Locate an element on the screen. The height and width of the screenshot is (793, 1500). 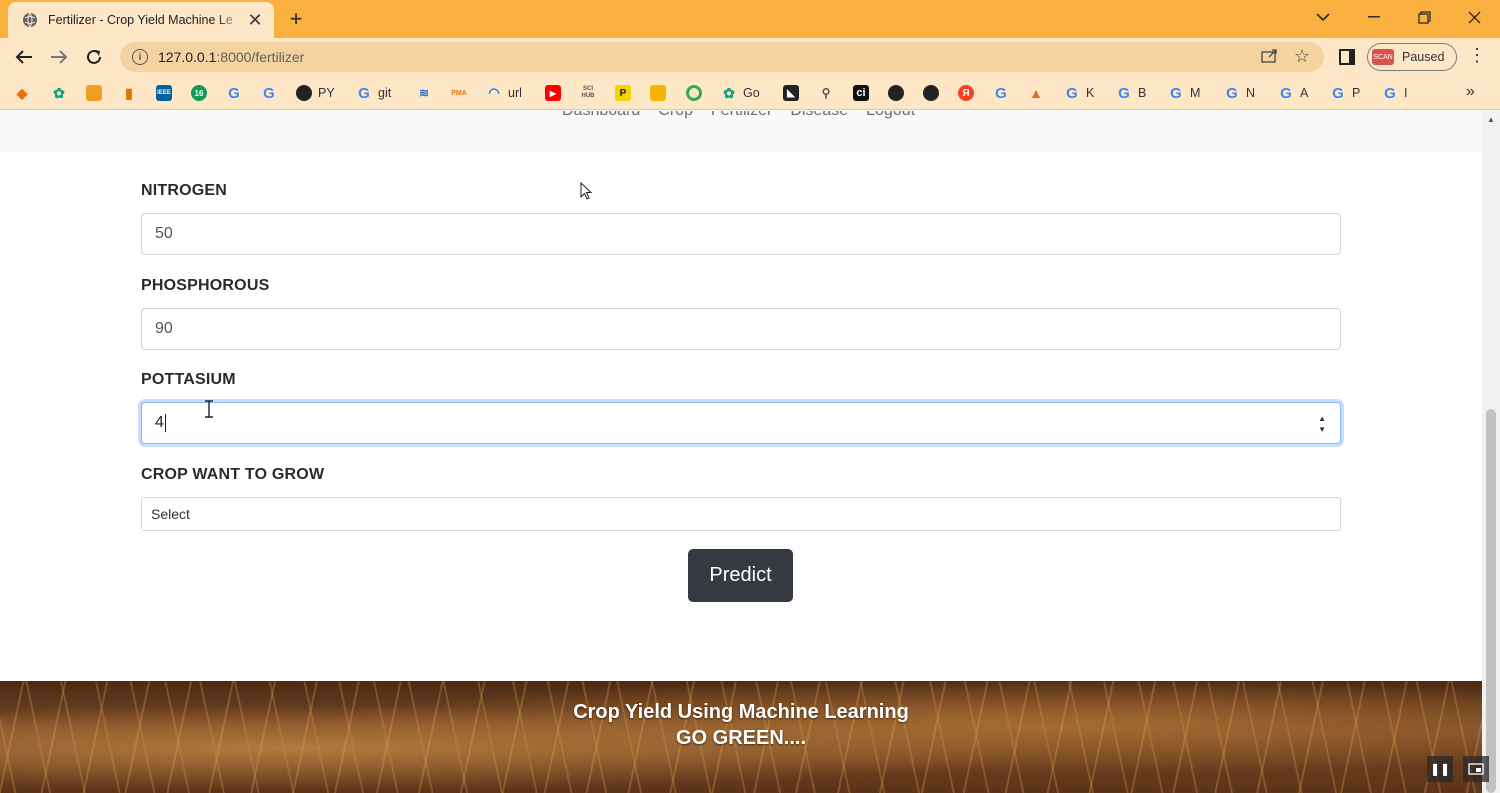
bookmark-16-icon: 16 is located at coordinates (199, 93).